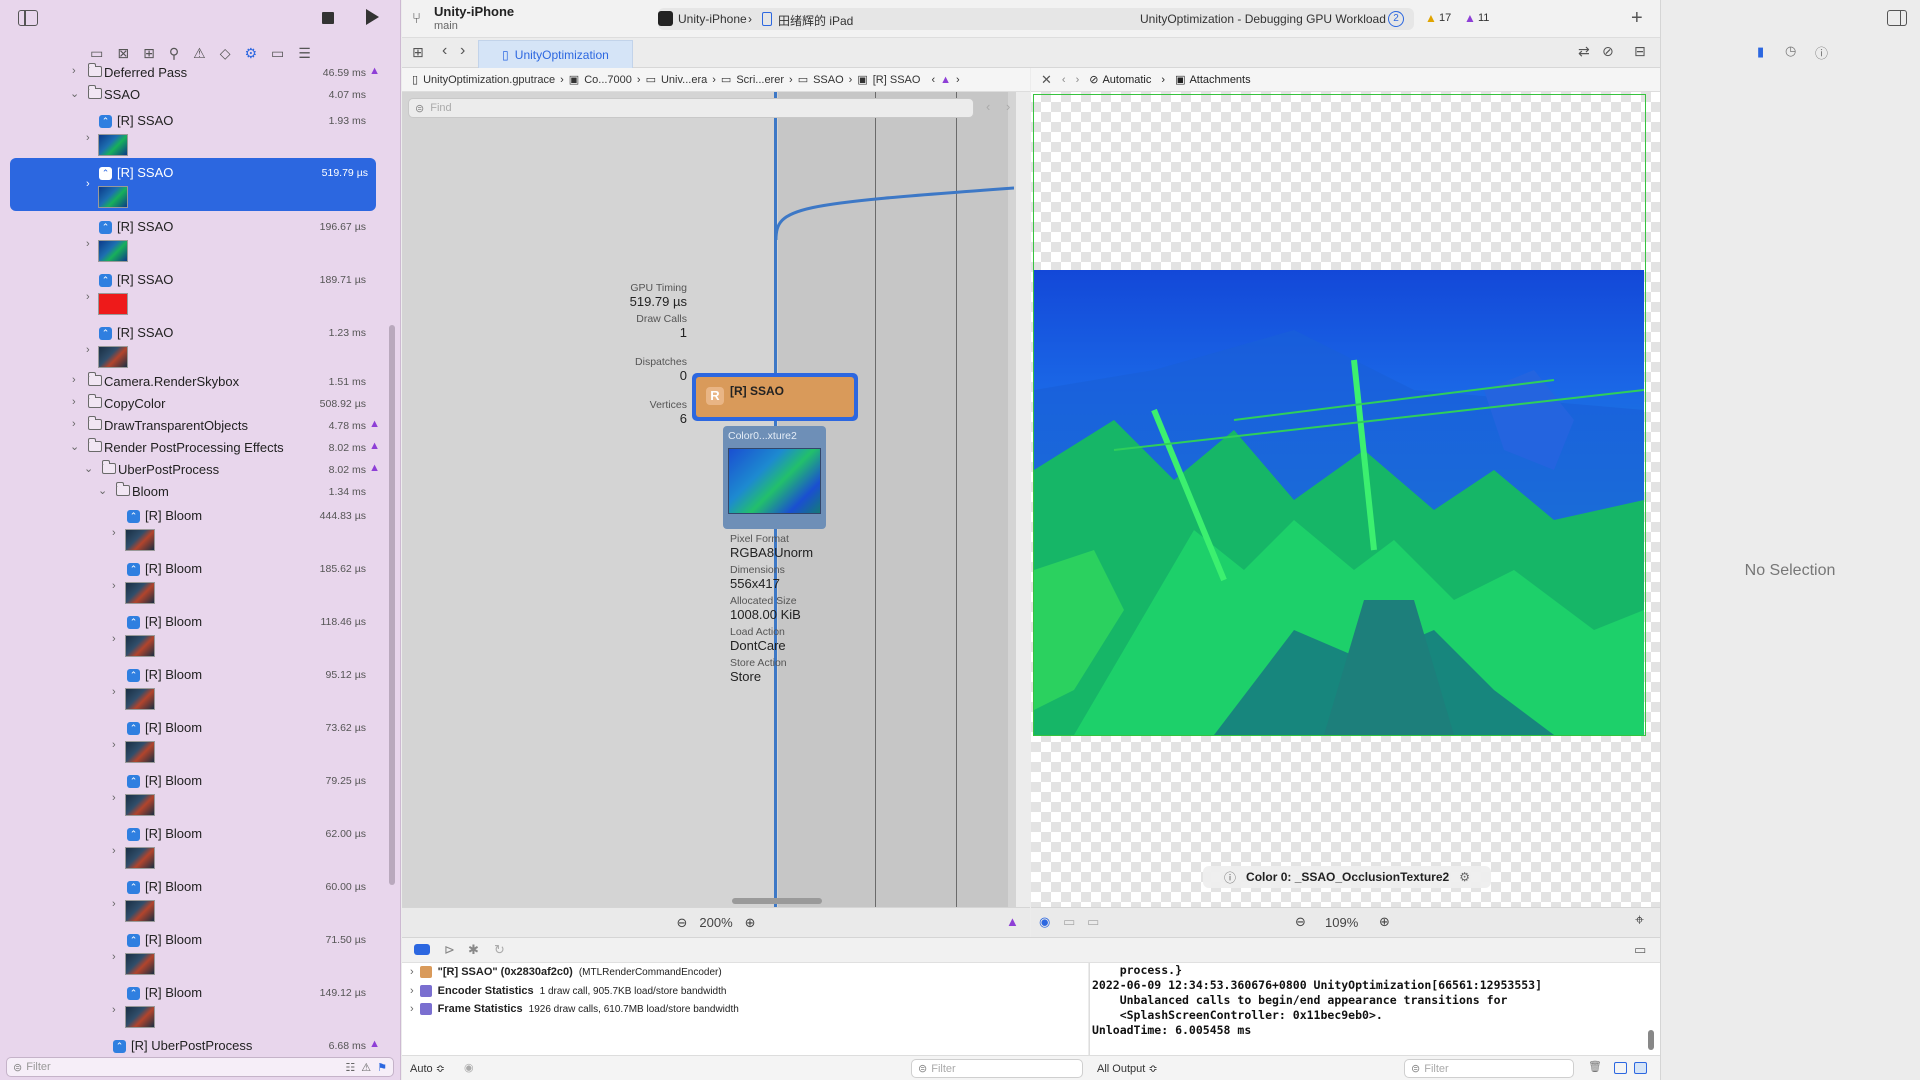 The image size is (1920, 1080). Describe the element at coordinates (1489, 1068) in the screenshot. I see `console-filter-field: ⊜ Filter` at that location.